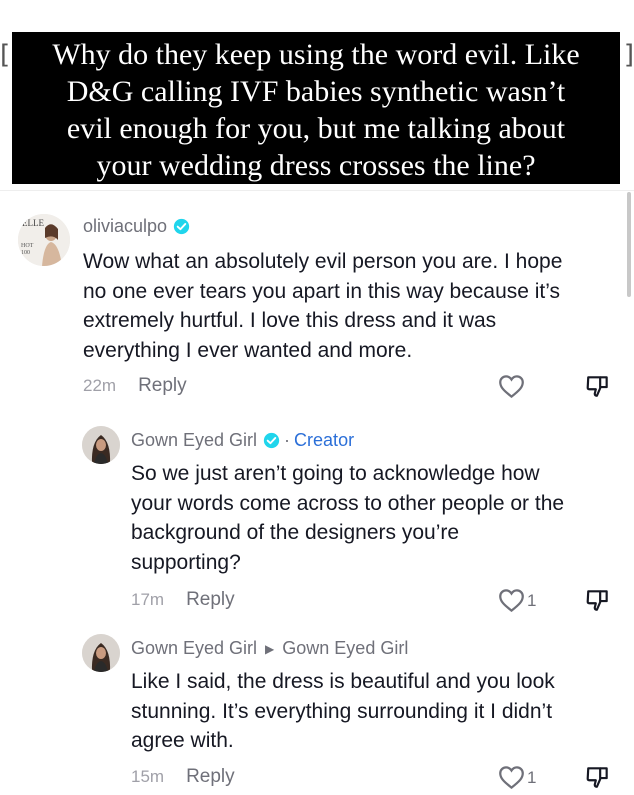 The height and width of the screenshot is (795, 634). I want to click on comment-meta: 17m Reply, so click(183, 600).